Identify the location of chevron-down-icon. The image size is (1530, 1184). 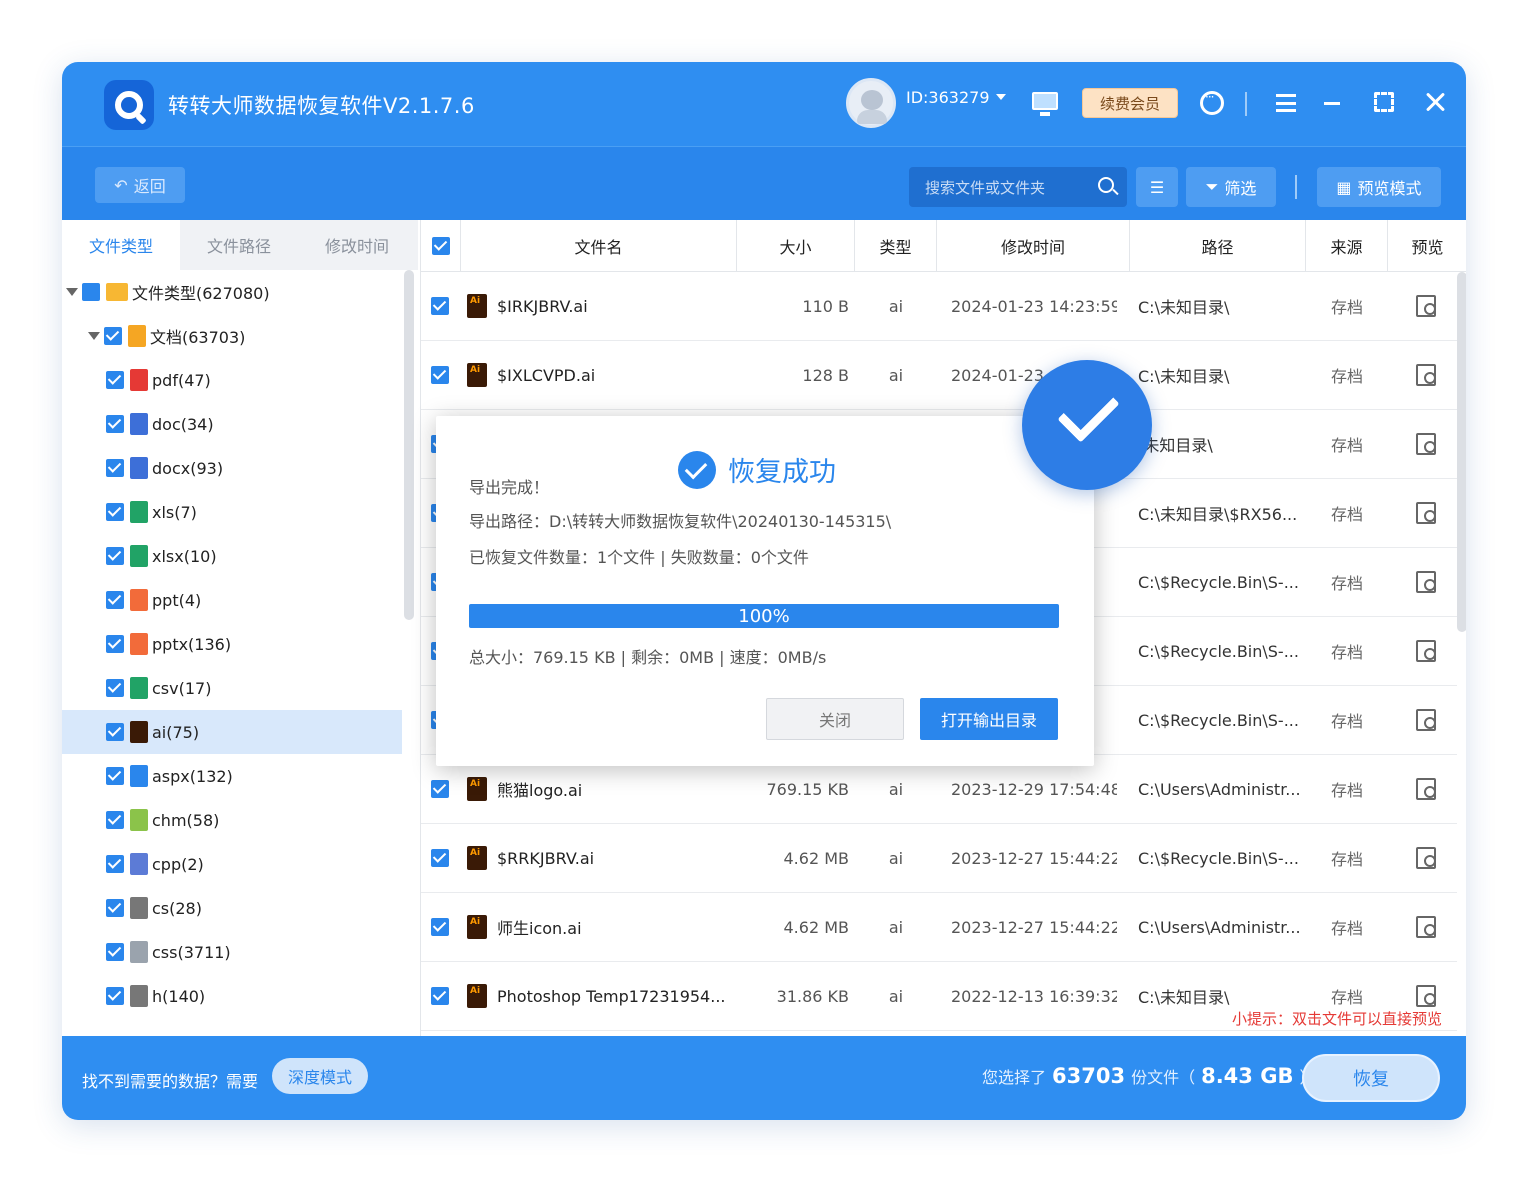
(1001, 97).